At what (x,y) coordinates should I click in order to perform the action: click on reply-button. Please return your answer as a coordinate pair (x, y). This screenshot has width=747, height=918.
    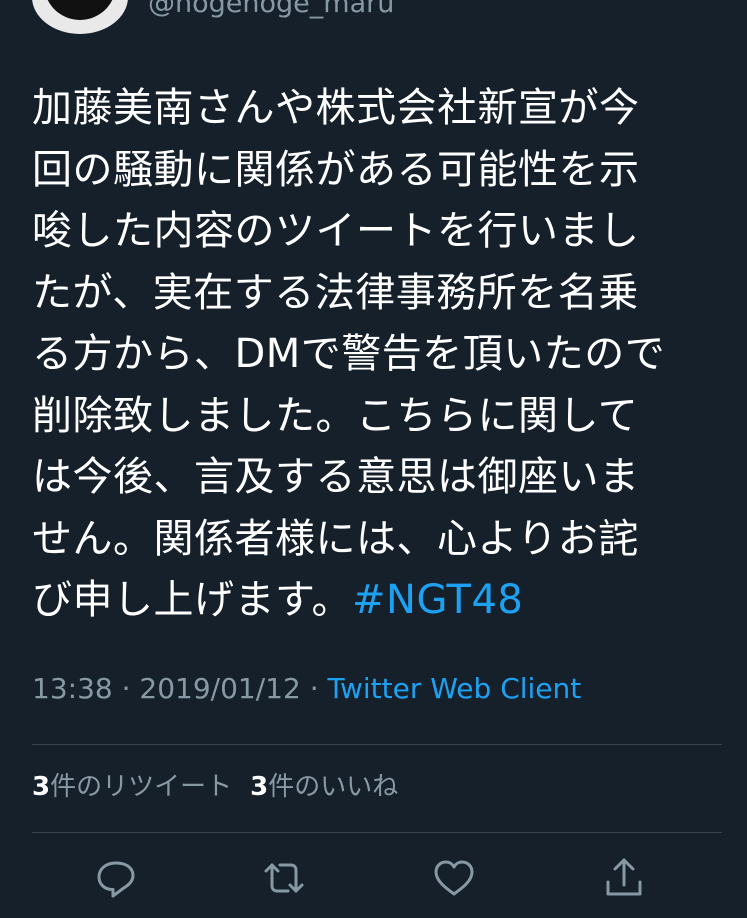
    Looking at the image, I should click on (116, 878).